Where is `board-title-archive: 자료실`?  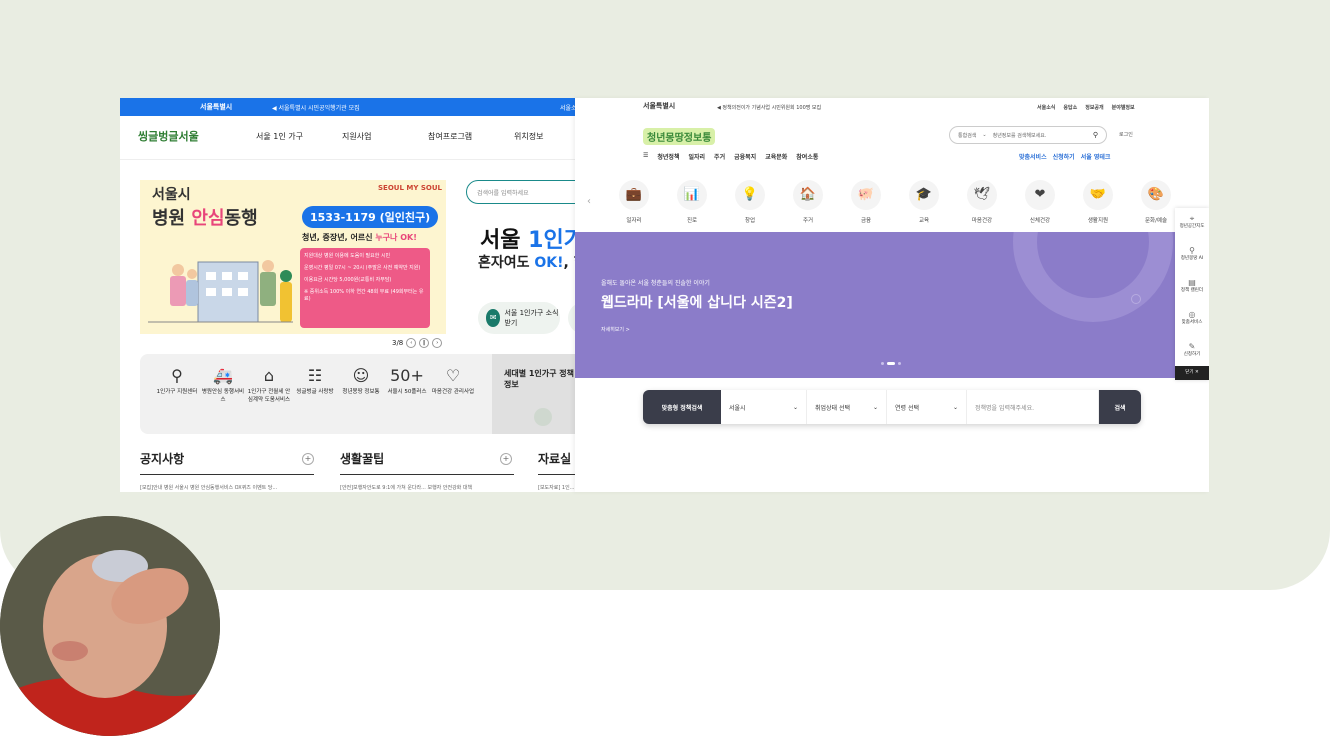 board-title-archive: 자료실 is located at coordinates (554, 458).